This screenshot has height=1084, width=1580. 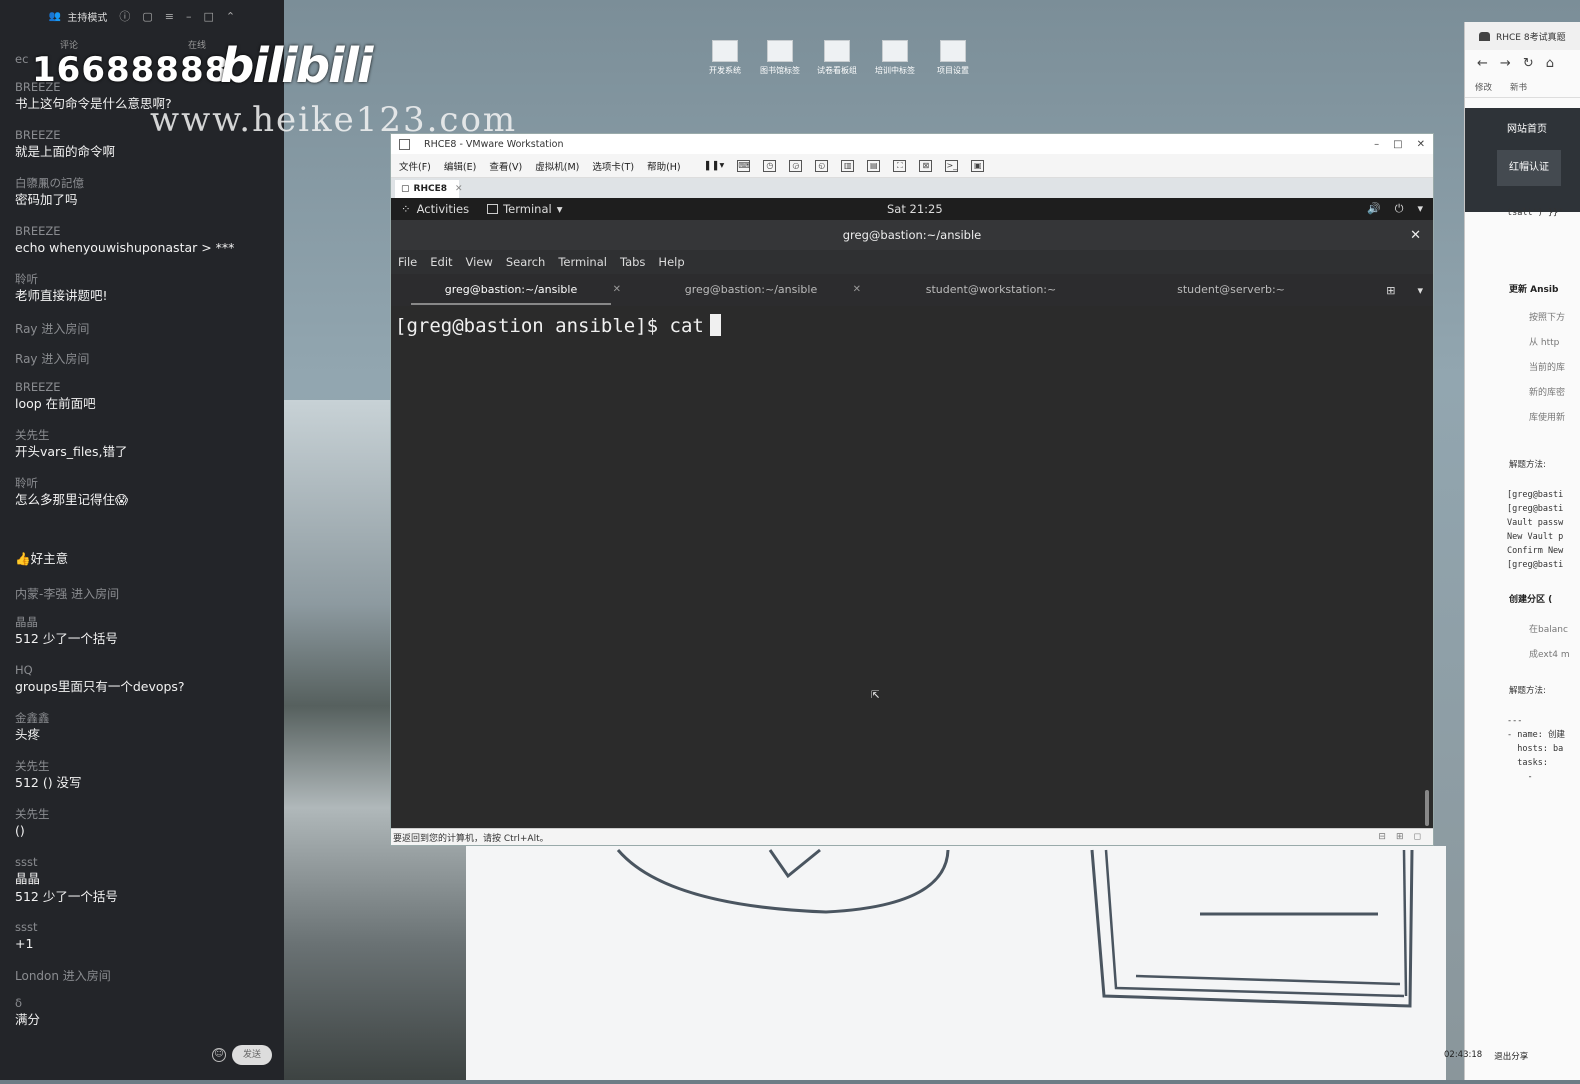 I want to click on clock: Sat 21:25, so click(x=915, y=209).